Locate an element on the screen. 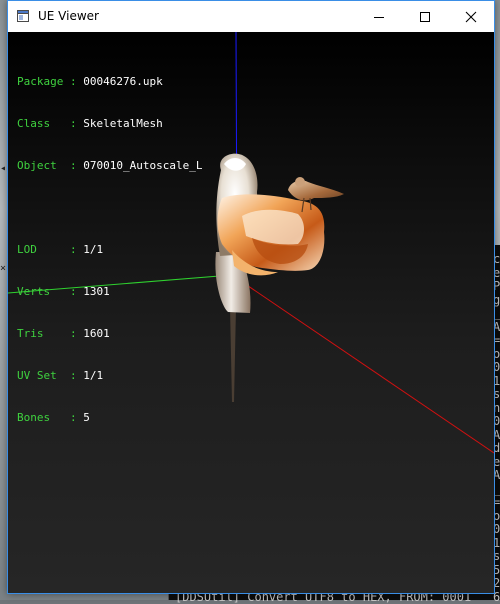 The height and width of the screenshot is (604, 500). info-value: 00046276.upk is located at coordinates (122, 81).